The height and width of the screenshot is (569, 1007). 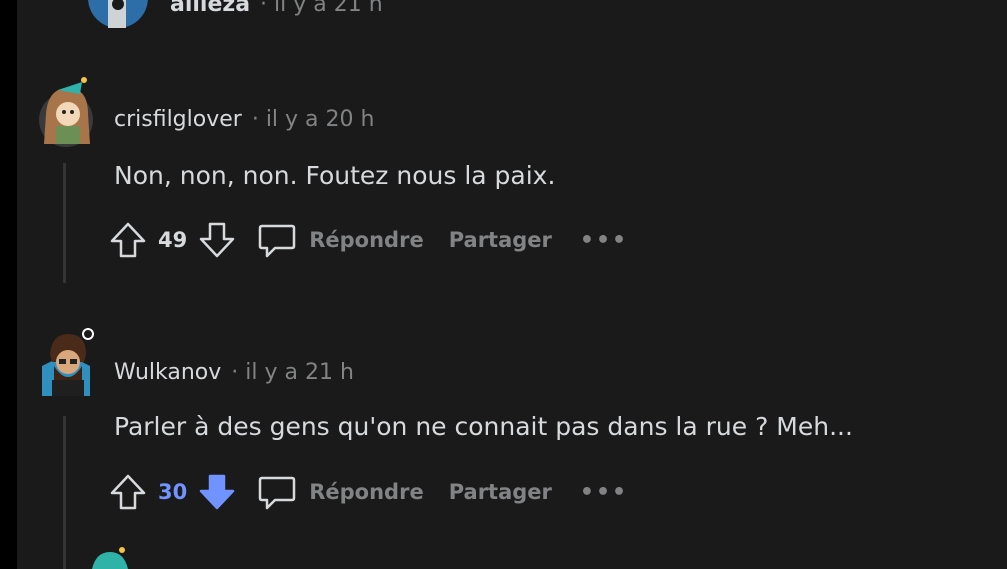 I want to click on user-avatar-top, so click(x=110, y=15).